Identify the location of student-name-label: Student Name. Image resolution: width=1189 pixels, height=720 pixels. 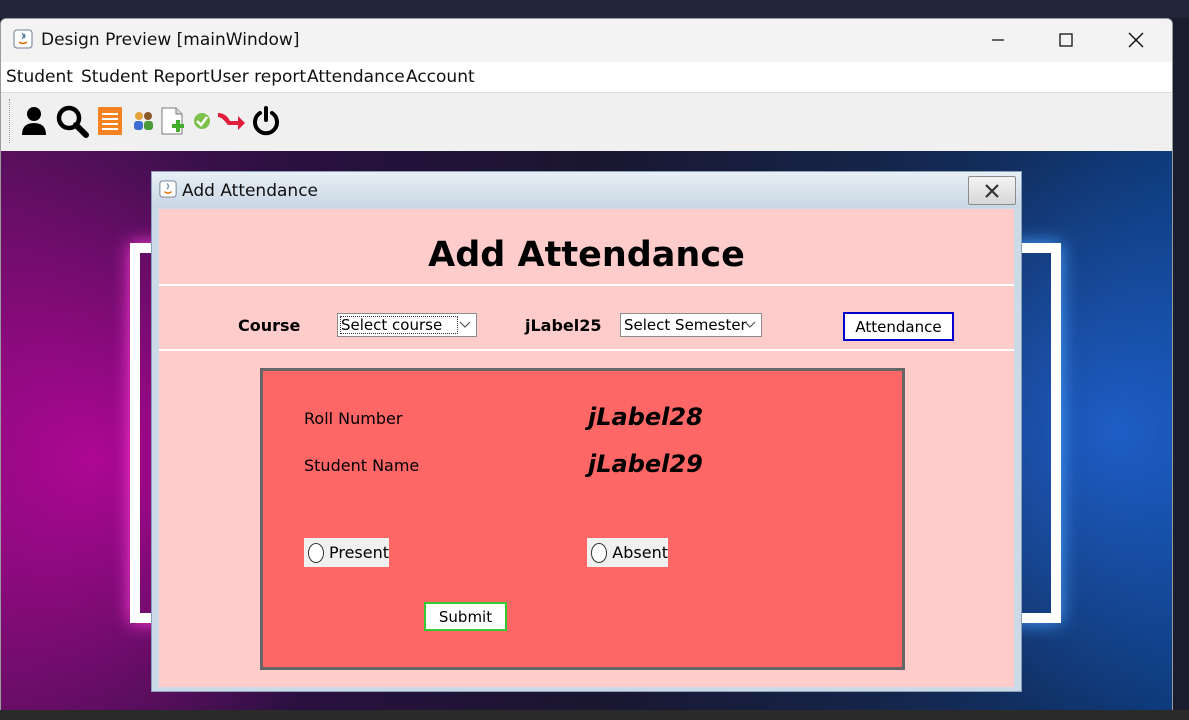
(362, 465).